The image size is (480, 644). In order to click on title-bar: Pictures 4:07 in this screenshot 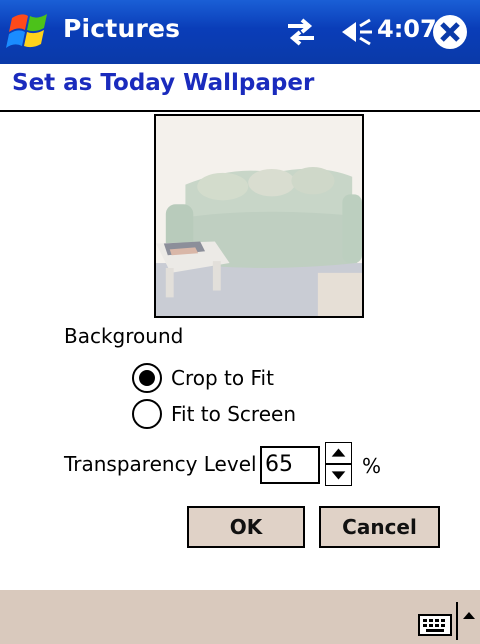, I will do `click(240, 32)`.